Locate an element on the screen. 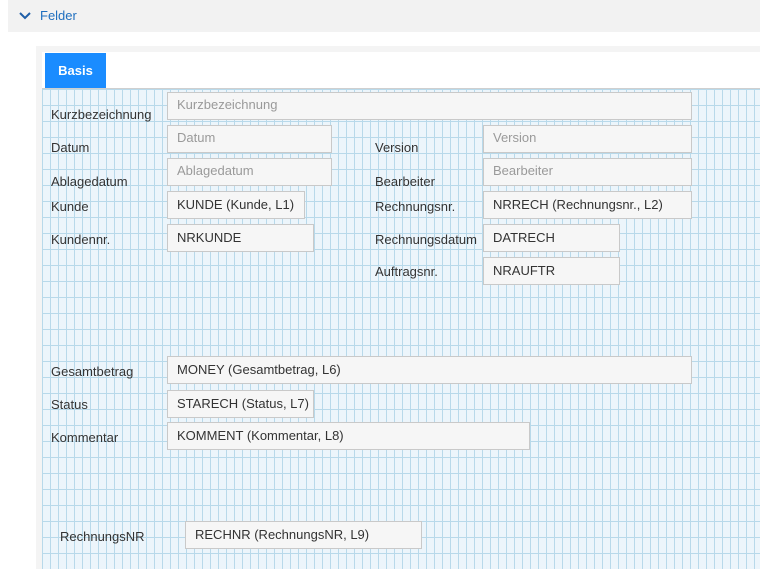 This screenshot has height=569, width=760. label-kundennr: Kundennr. is located at coordinates (81, 239).